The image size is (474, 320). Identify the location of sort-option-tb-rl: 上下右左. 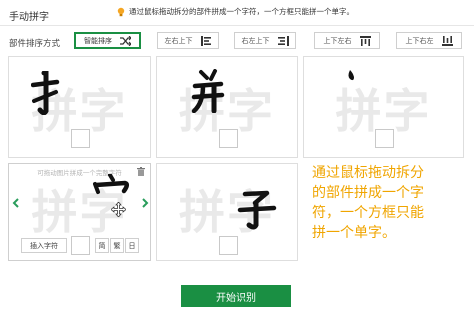
(429, 40).